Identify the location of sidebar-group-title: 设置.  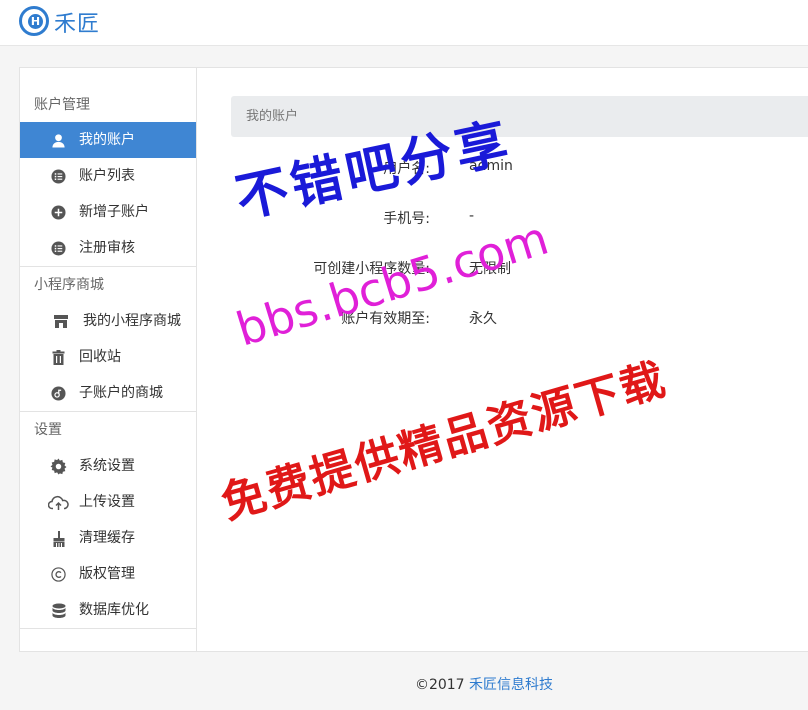
(48, 430).